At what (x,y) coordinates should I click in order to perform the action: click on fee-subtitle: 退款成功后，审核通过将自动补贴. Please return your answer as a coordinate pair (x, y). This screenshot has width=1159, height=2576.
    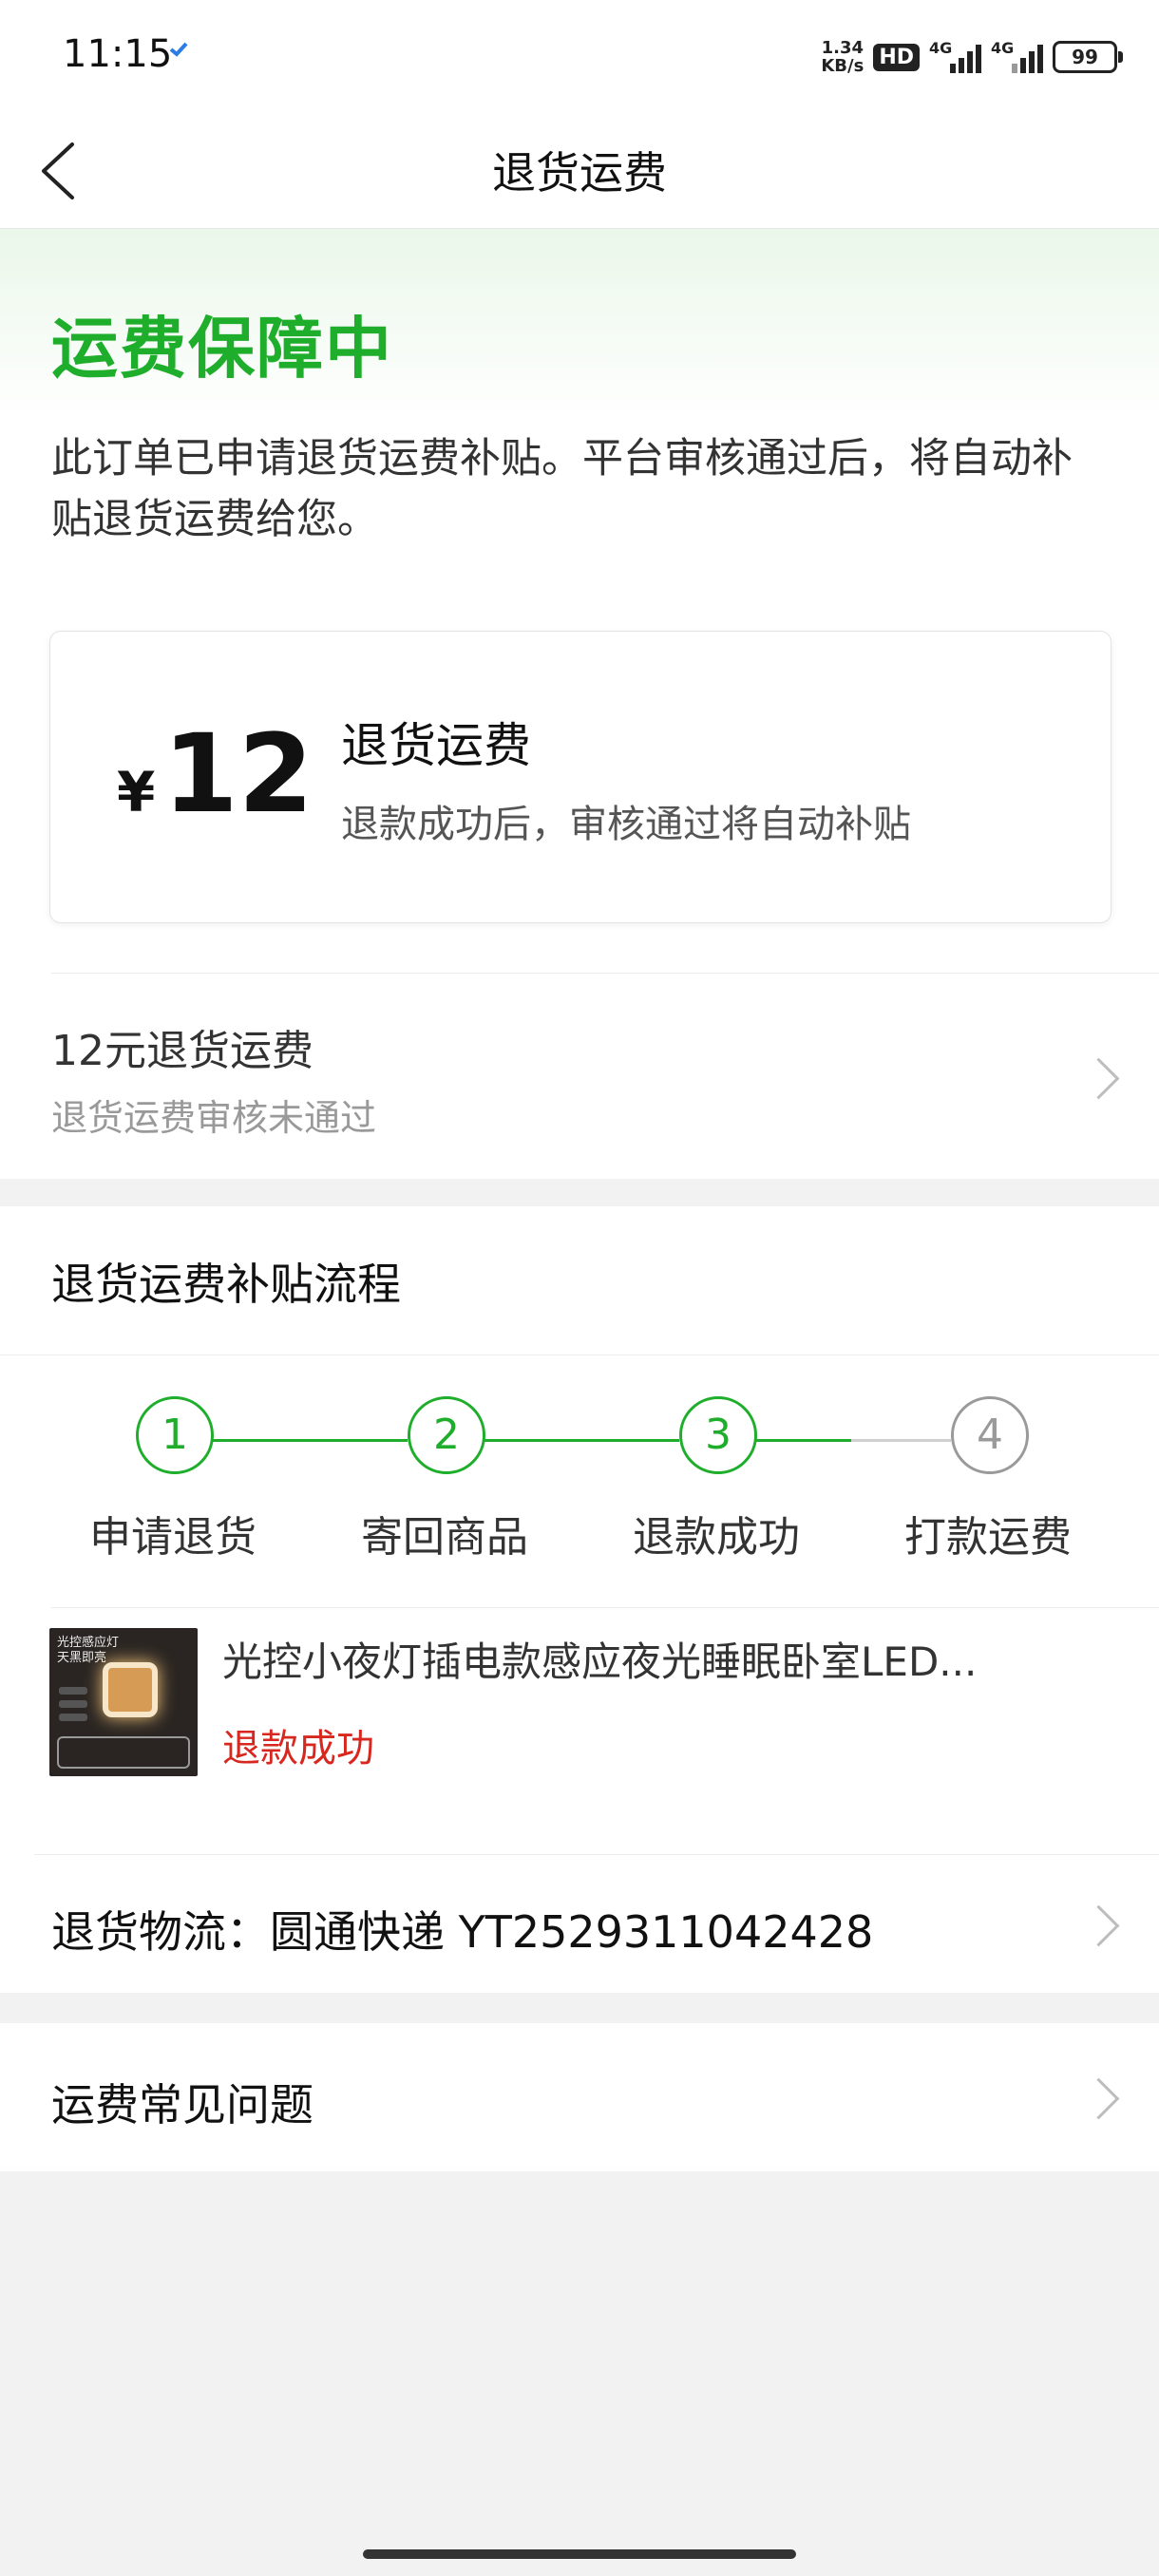
    Looking at the image, I should click on (626, 824).